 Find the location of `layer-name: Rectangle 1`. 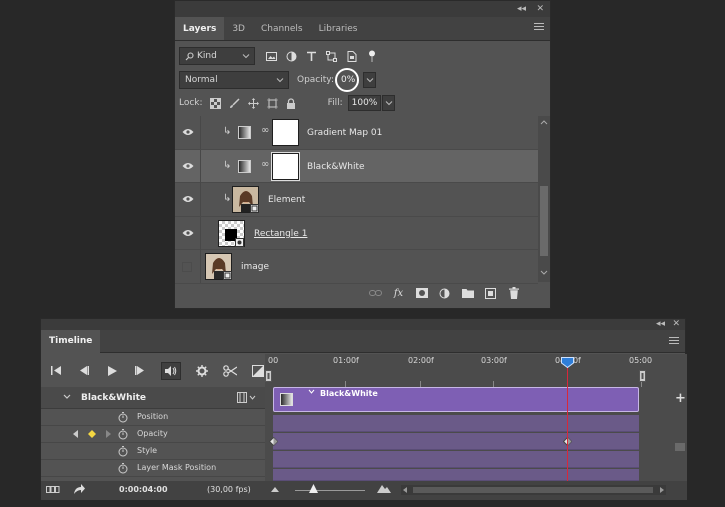

layer-name: Rectangle 1 is located at coordinates (280, 234).